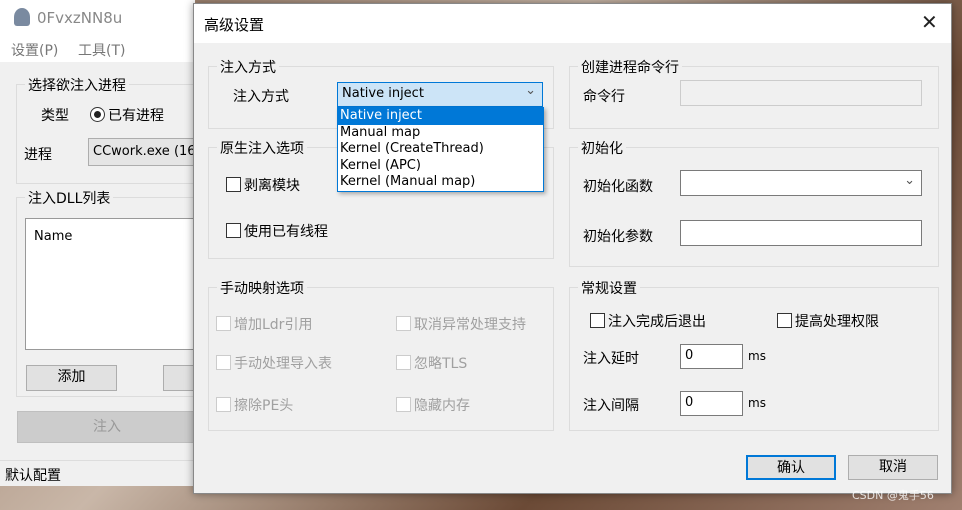 This screenshot has width=962, height=510. Describe the element at coordinates (648, 321) in the screenshot. I see `exit-after-inject-checkbox: 注入完成后退出` at that location.